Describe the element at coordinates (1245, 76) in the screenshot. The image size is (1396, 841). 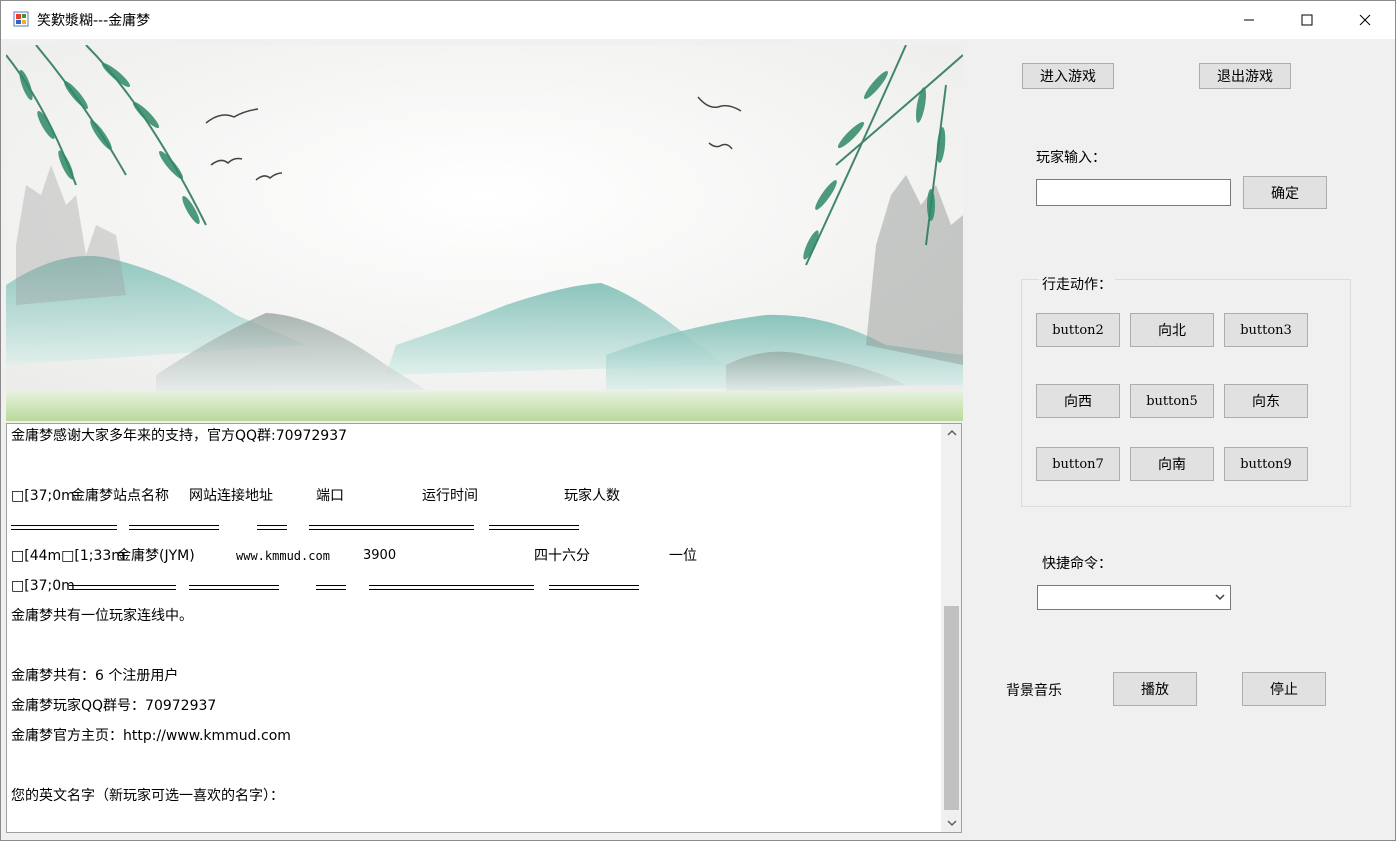
I see `exit-game-button: 退出游戏` at that location.